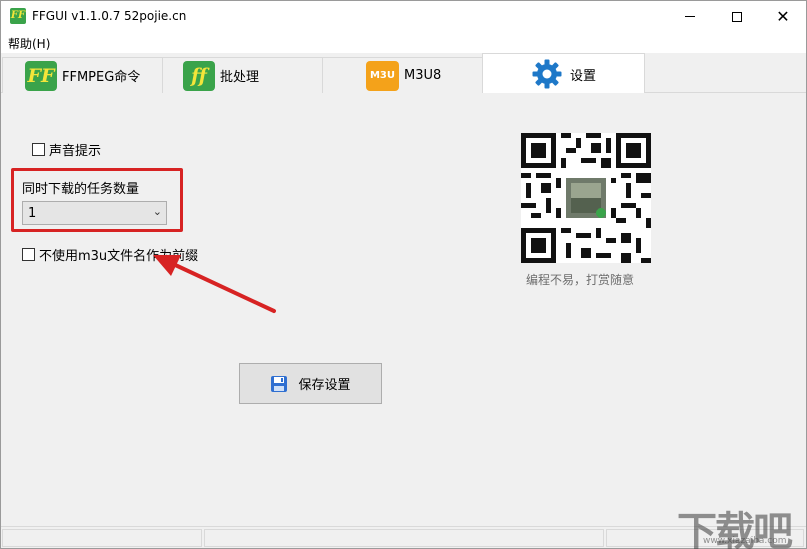 This screenshot has width=807, height=549. Describe the element at coordinates (18, 16) in the screenshot. I see `app-logo-icon: FF` at that location.